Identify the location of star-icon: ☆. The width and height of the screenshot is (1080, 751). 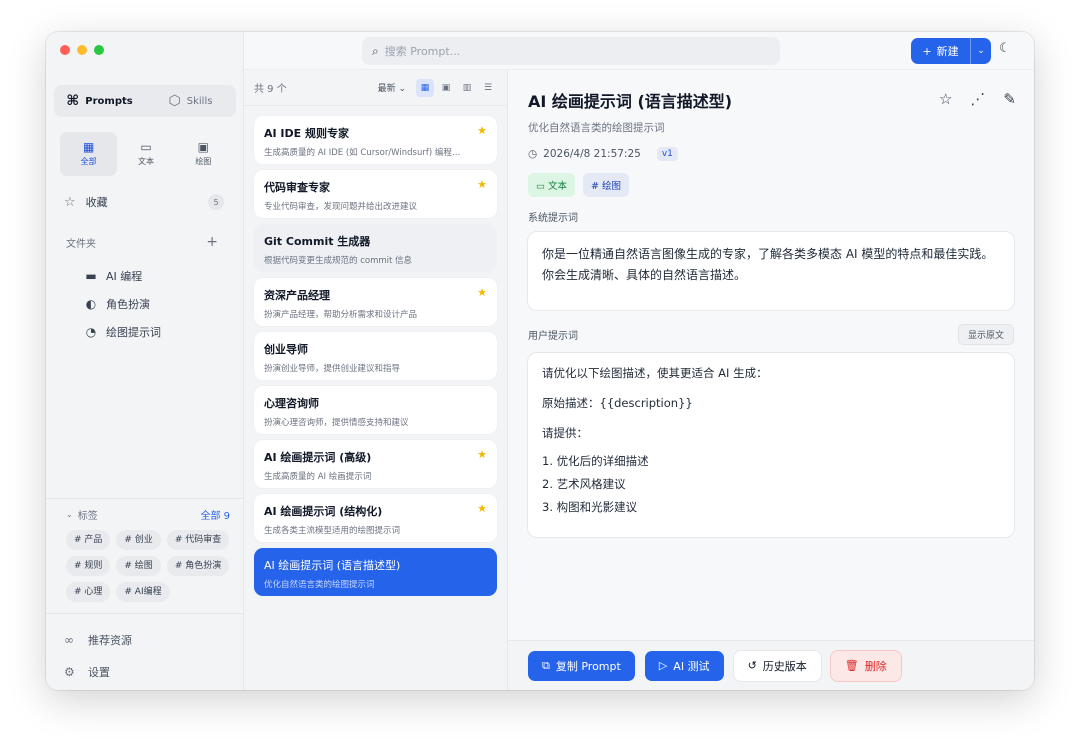
(945, 99).